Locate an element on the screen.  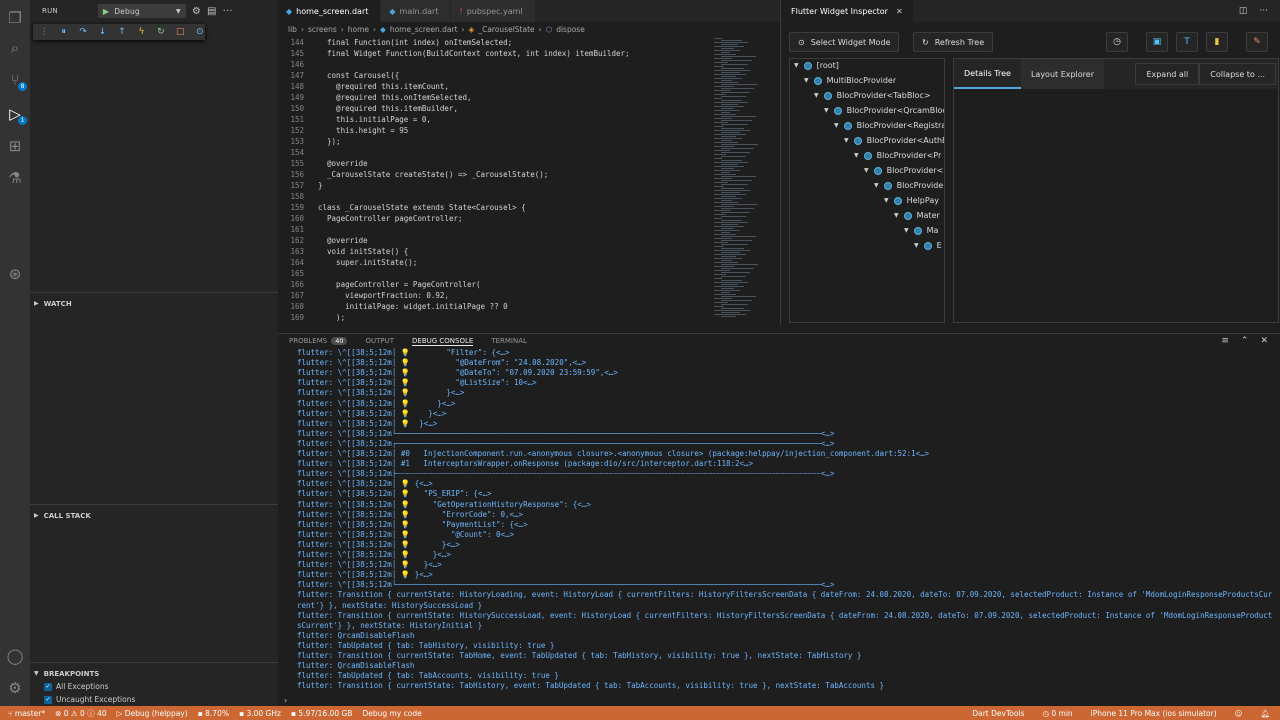
tab-pubspec: ! pubspec.yaml is located at coordinates (493, 11).